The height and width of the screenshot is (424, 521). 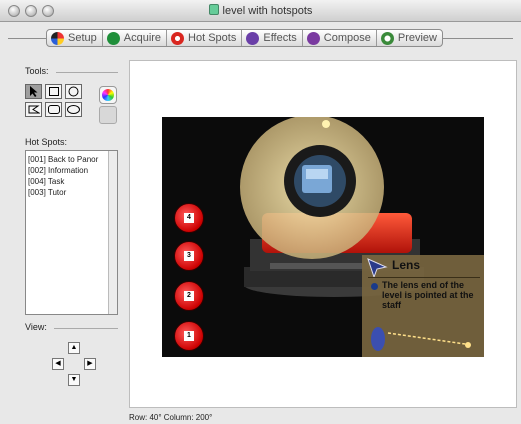 I want to click on circle-tool, so click(x=73, y=91).